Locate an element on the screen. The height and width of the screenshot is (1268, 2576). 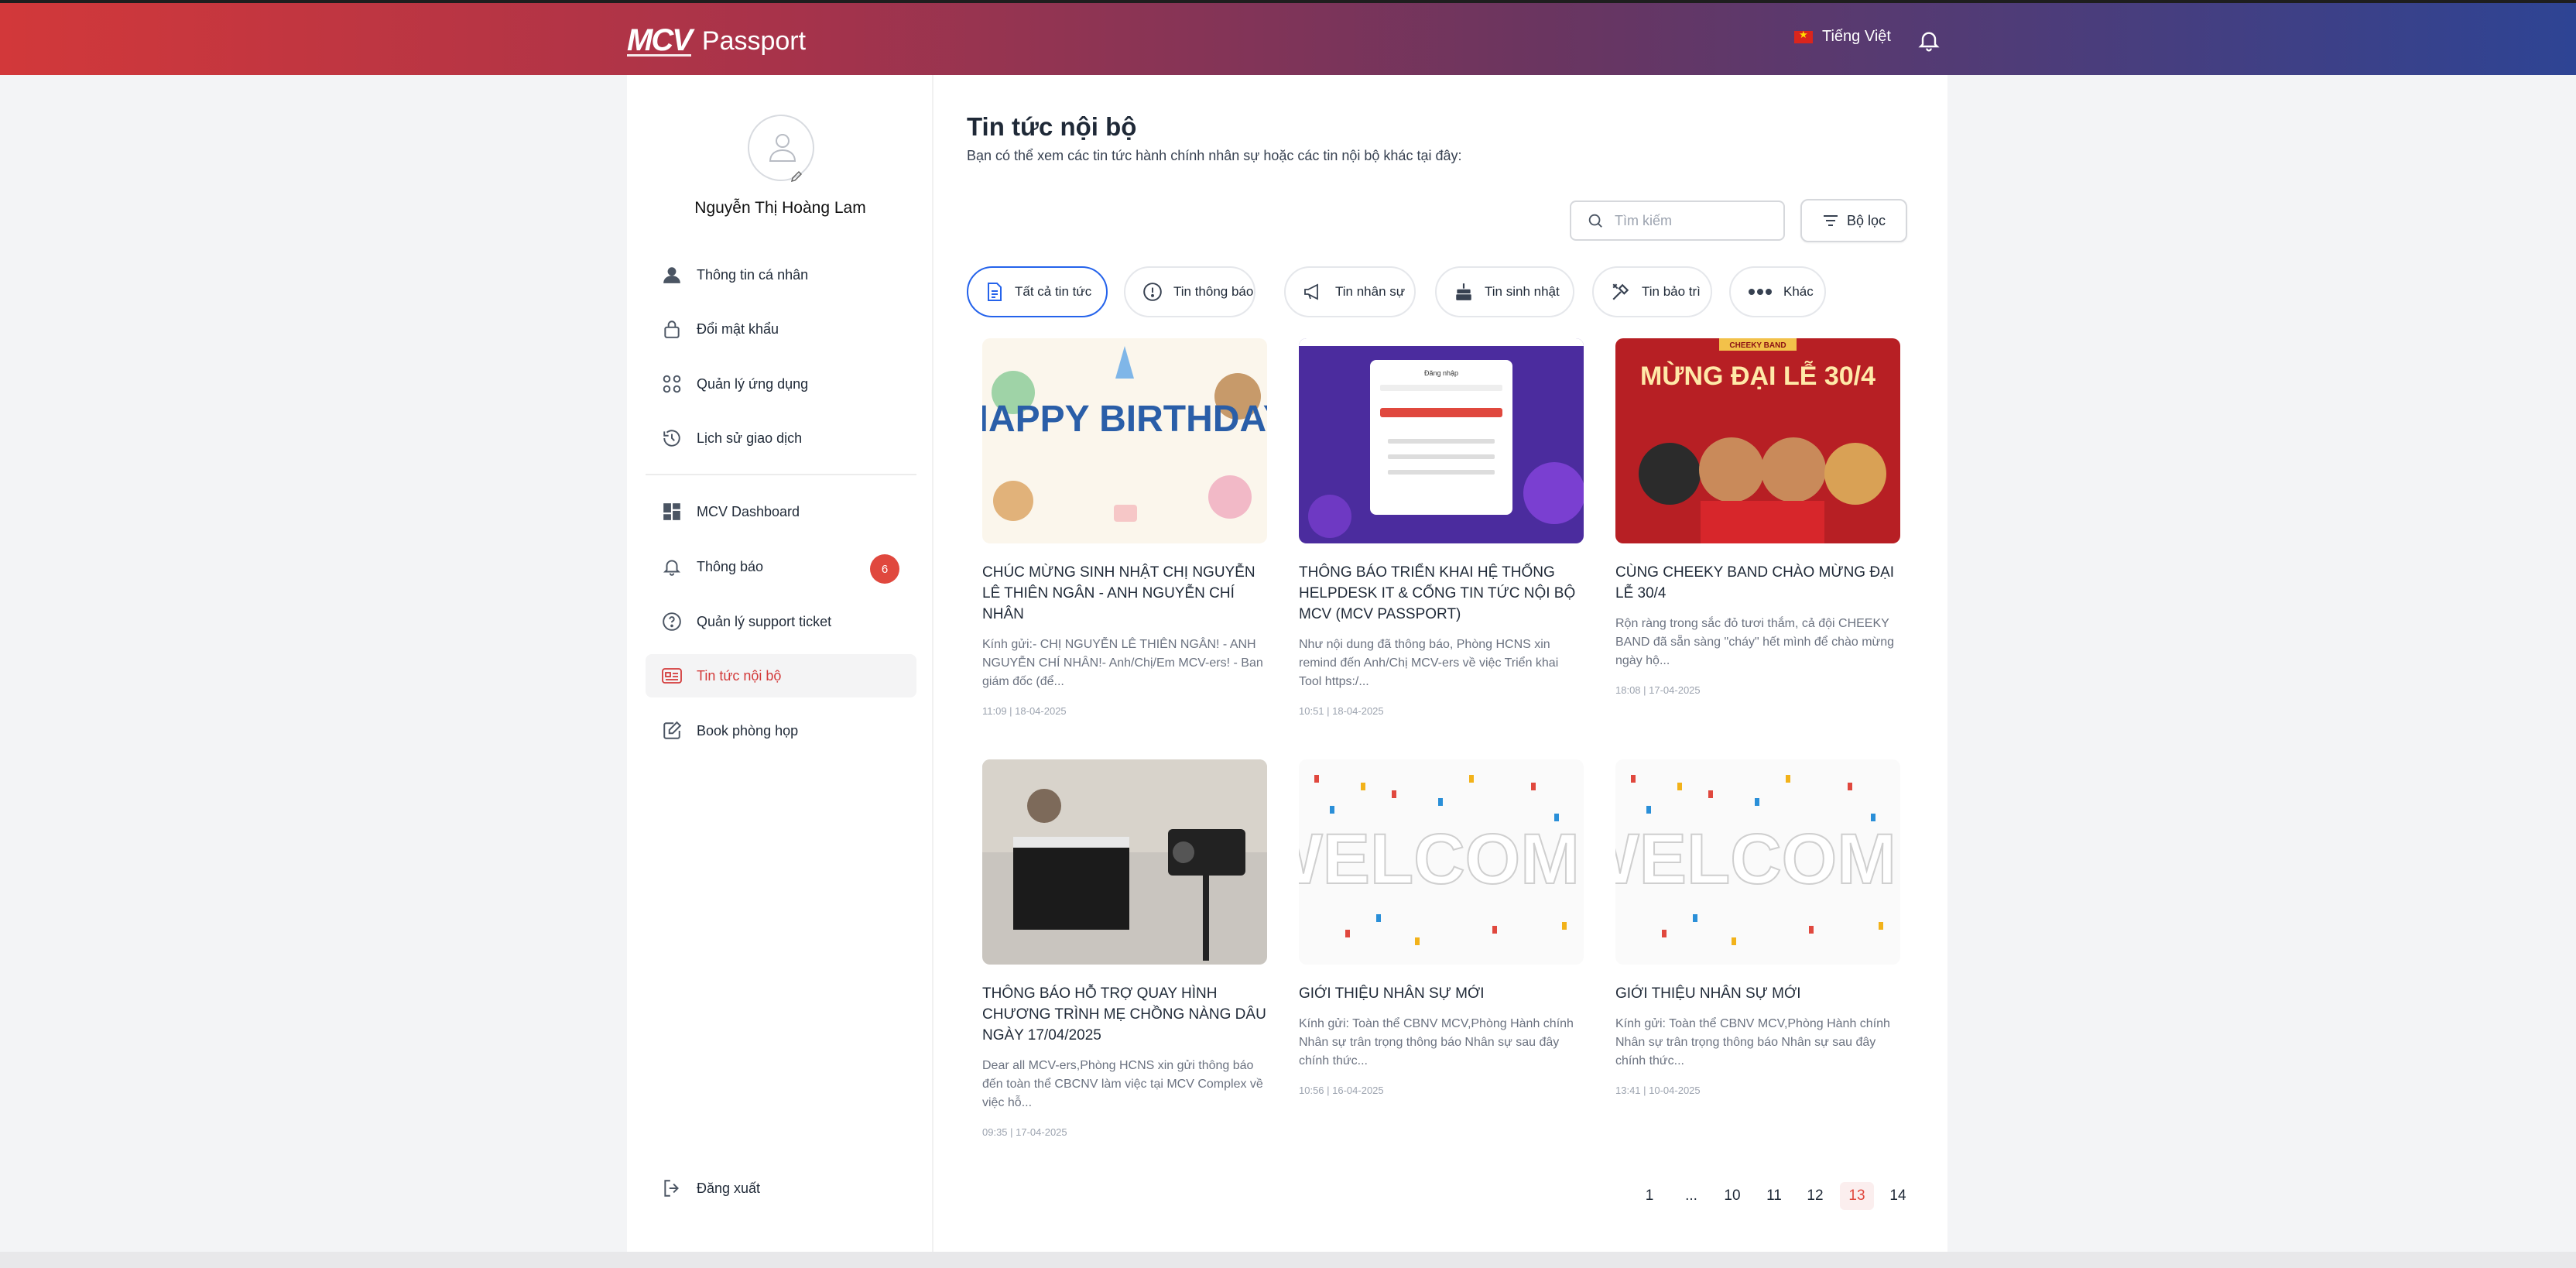
helpdesk-image-text: Đăng nhập is located at coordinates (1441, 373).